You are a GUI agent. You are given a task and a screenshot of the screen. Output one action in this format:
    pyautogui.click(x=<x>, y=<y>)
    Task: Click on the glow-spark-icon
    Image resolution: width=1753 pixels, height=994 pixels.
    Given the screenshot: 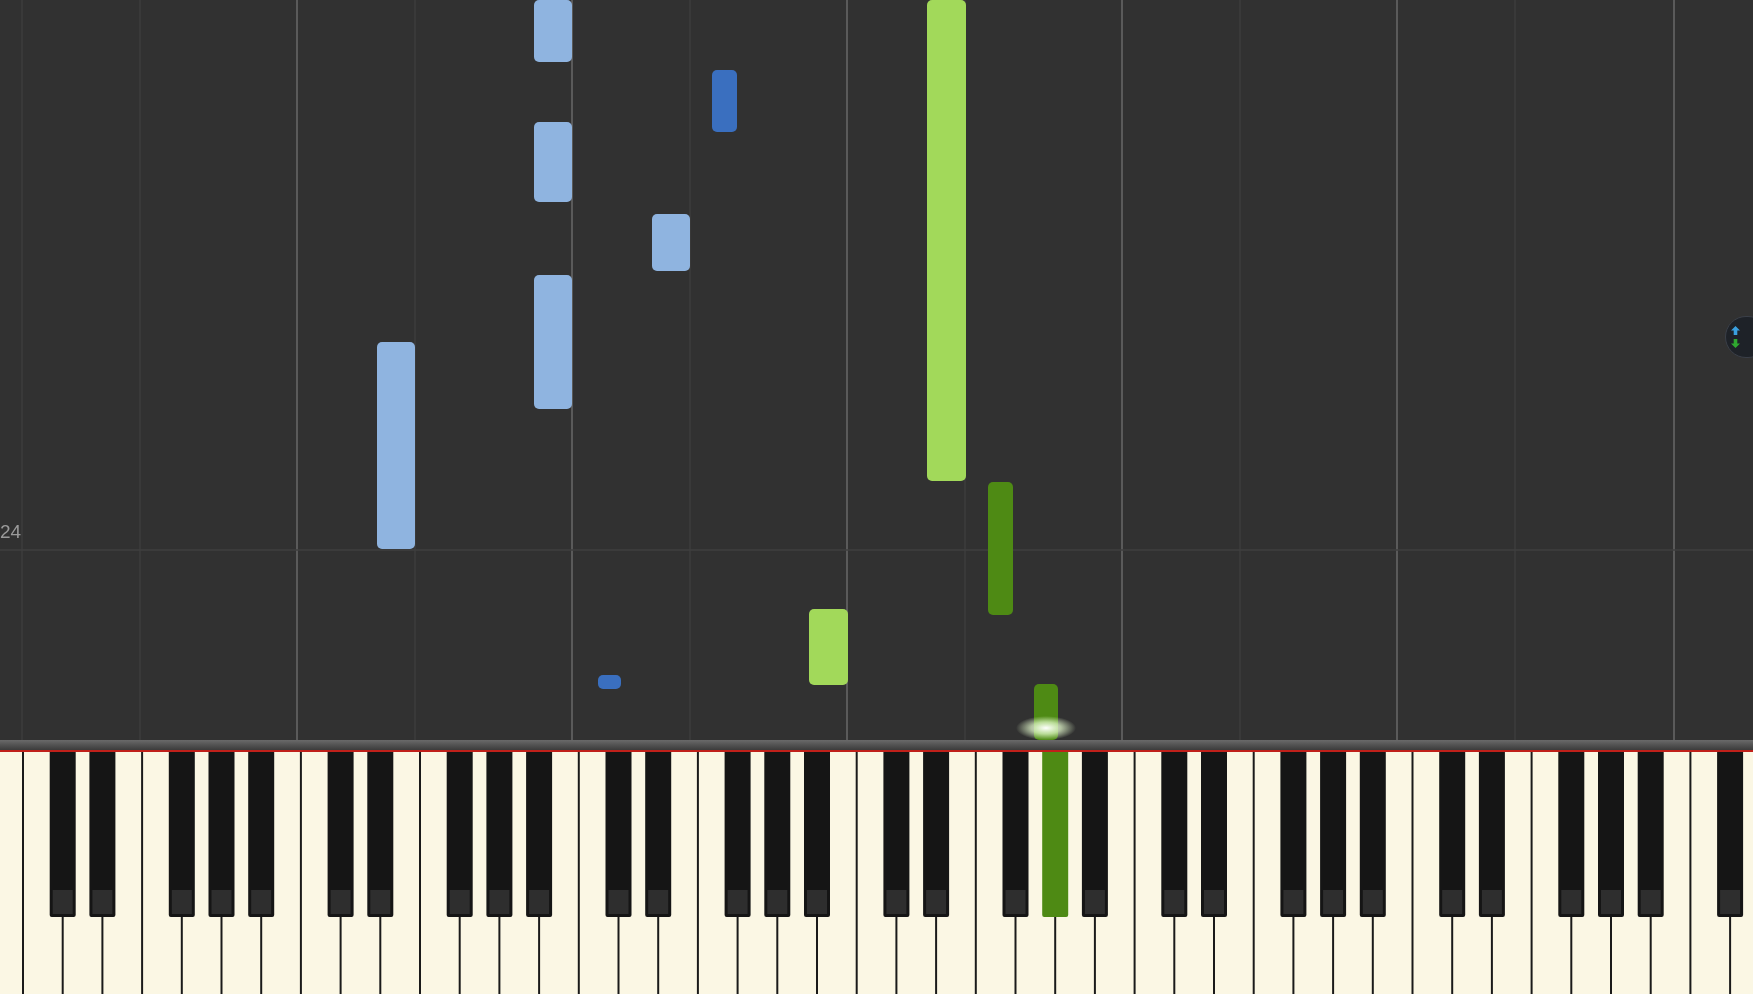 What is the action you would take?
    pyautogui.click(x=1046, y=728)
    